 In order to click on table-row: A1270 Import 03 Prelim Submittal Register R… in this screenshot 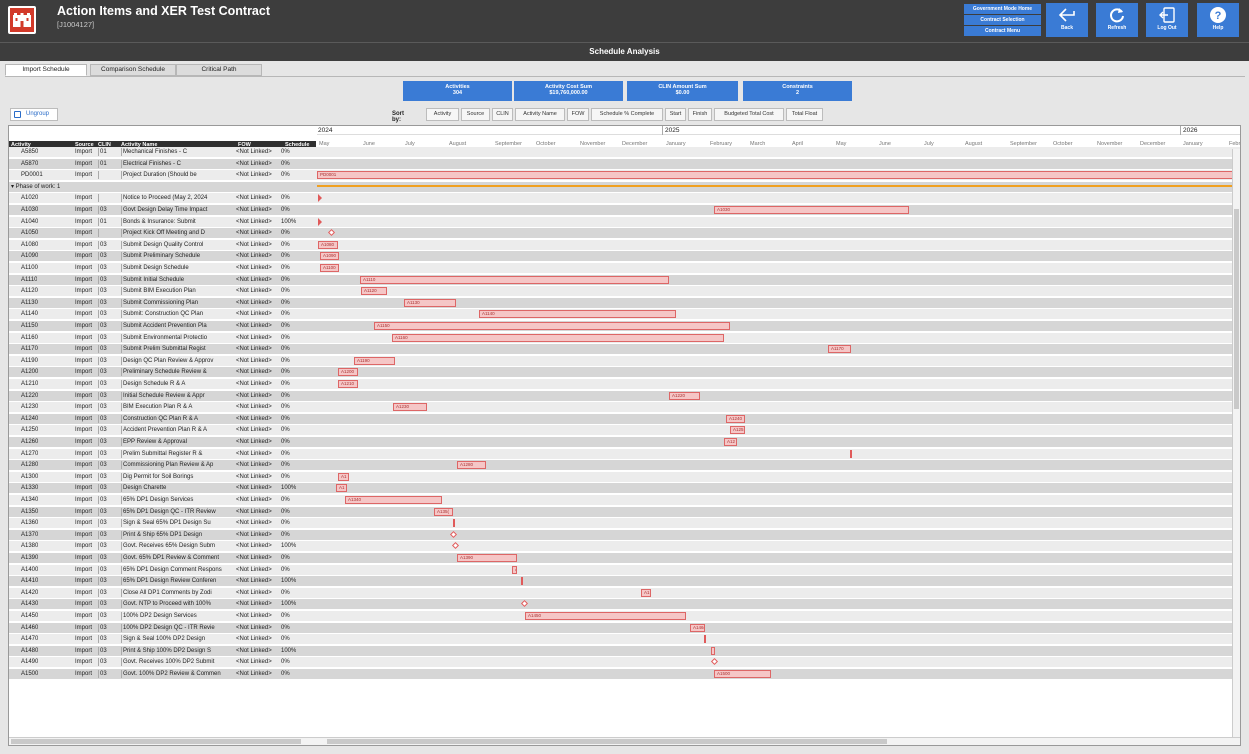, I will do `click(624, 453)`.